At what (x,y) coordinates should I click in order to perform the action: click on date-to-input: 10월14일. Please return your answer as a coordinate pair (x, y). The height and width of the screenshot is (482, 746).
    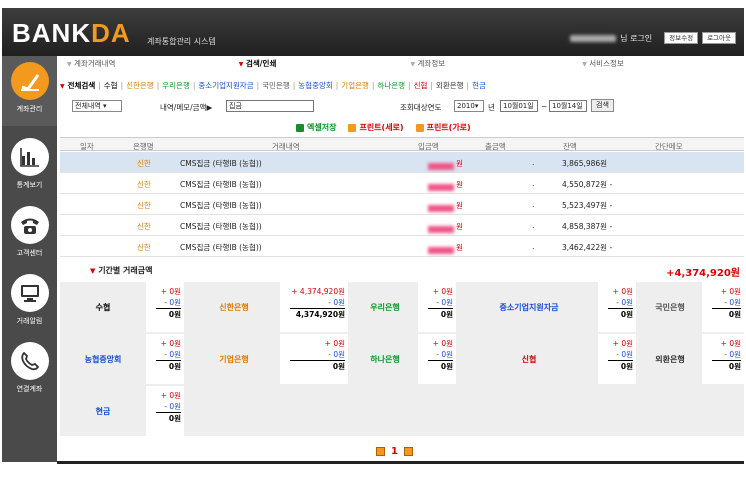
    Looking at the image, I should click on (568, 106).